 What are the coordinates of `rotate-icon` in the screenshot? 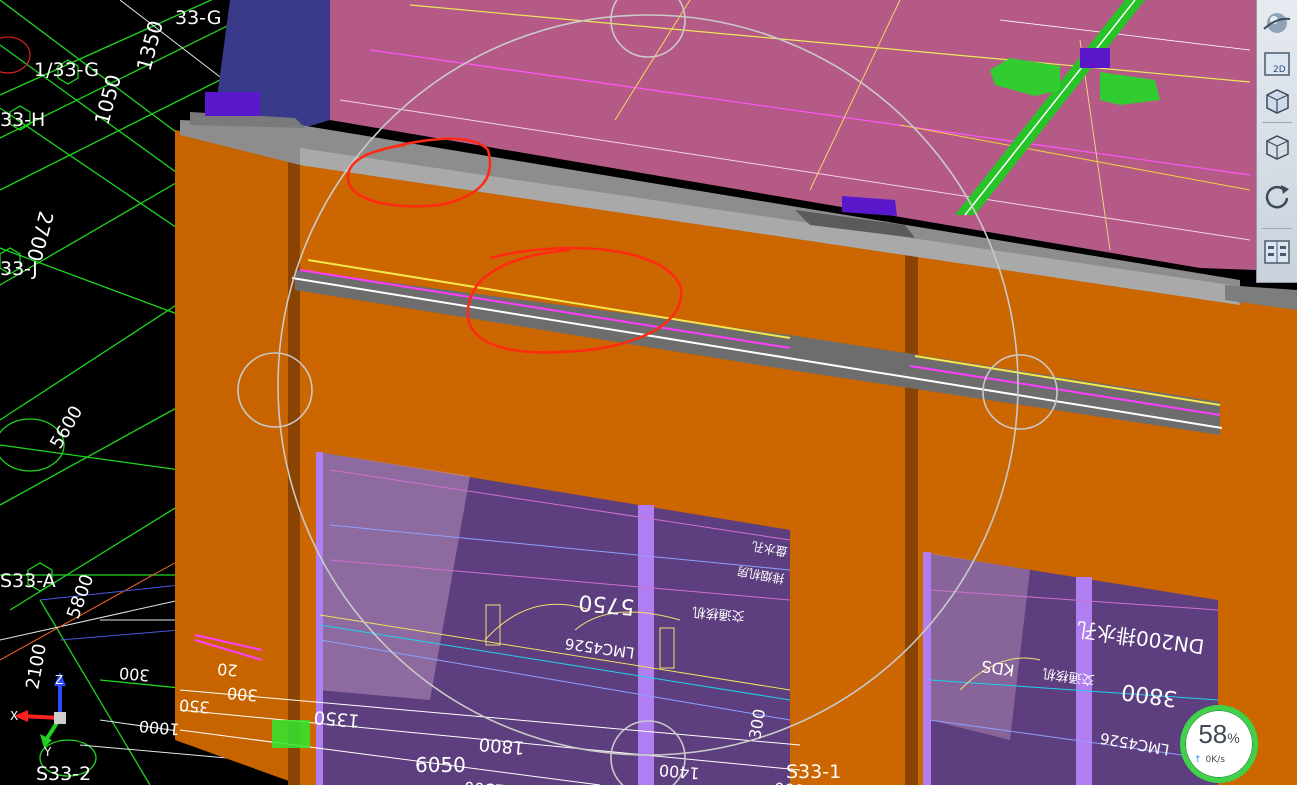 It's located at (1277, 196).